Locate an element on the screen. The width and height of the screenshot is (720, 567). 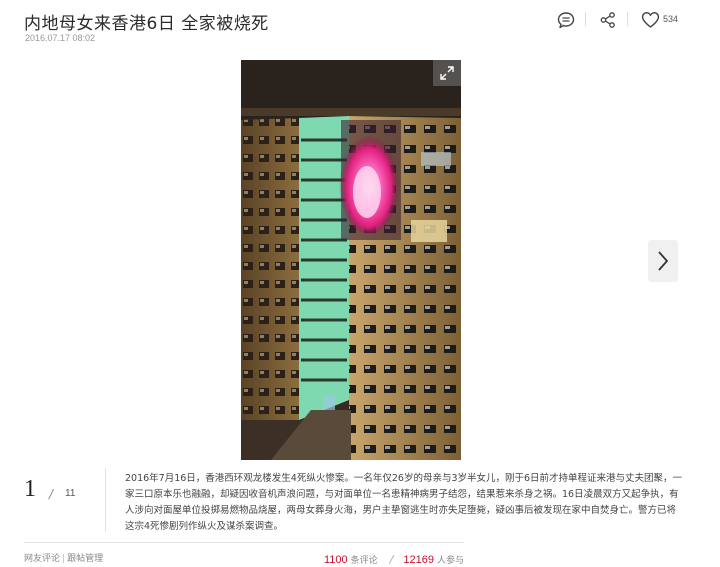
total-count: 11 is located at coordinates (70, 493).